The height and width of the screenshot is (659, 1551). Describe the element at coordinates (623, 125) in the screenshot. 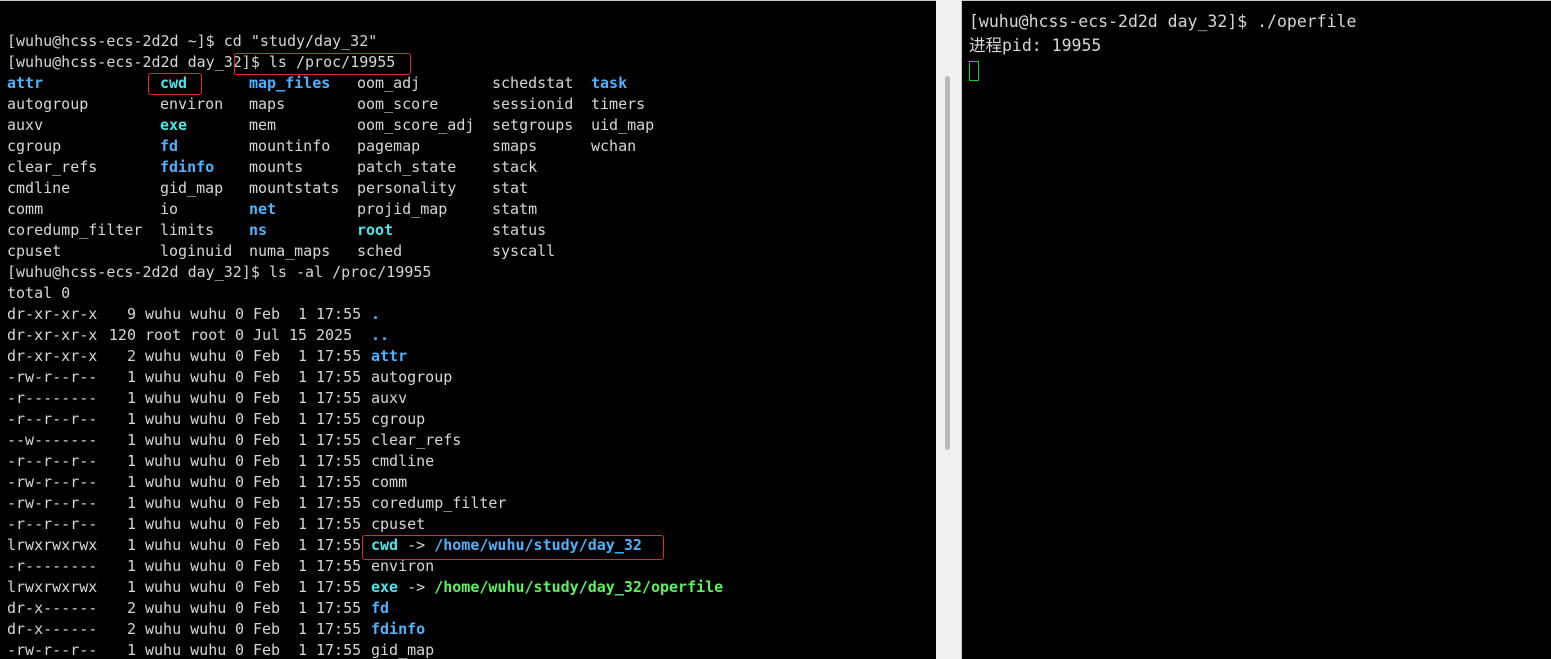

I see `ls-entry: uid_map` at that location.